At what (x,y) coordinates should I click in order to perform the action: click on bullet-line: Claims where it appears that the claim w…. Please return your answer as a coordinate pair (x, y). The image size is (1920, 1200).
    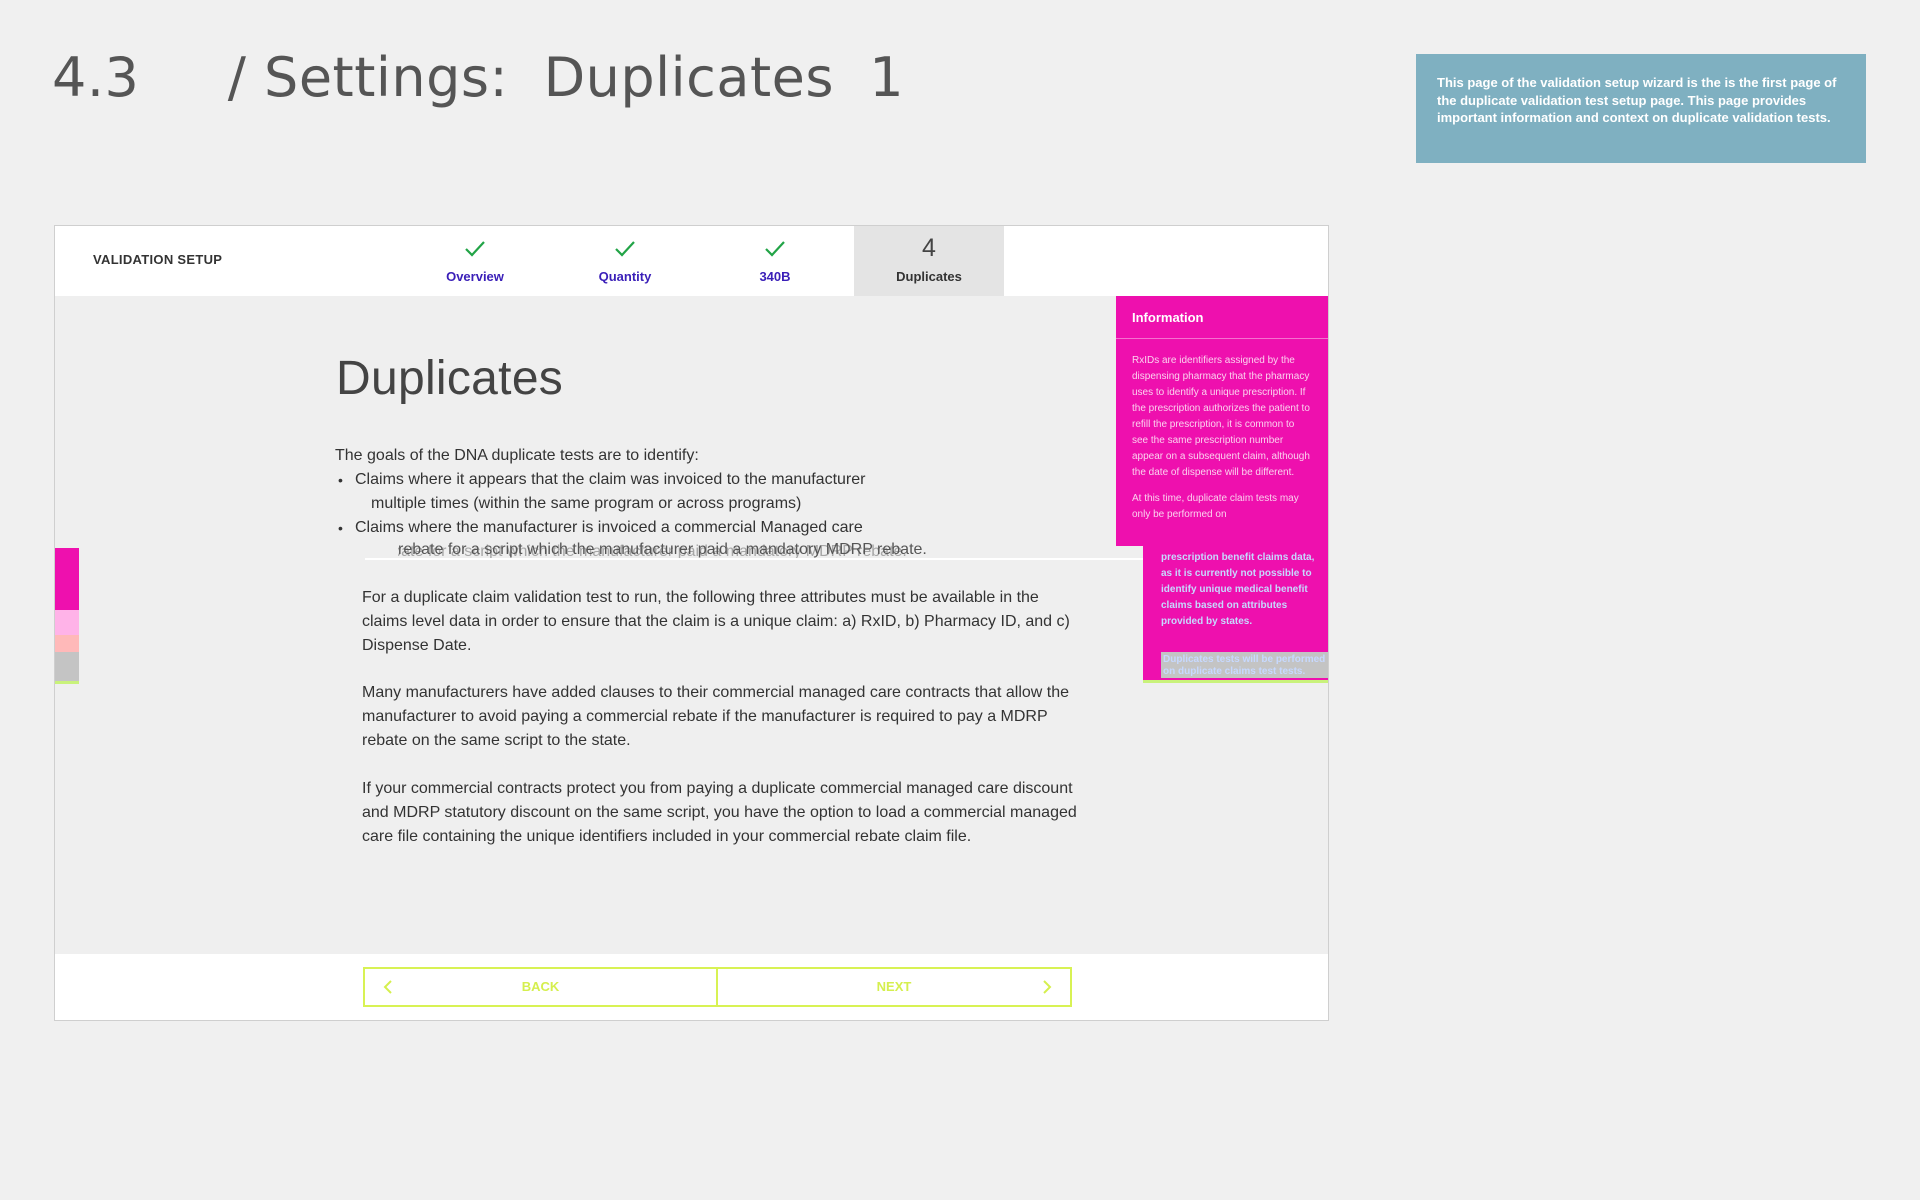
    Looking at the image, I should click on (610, 479).